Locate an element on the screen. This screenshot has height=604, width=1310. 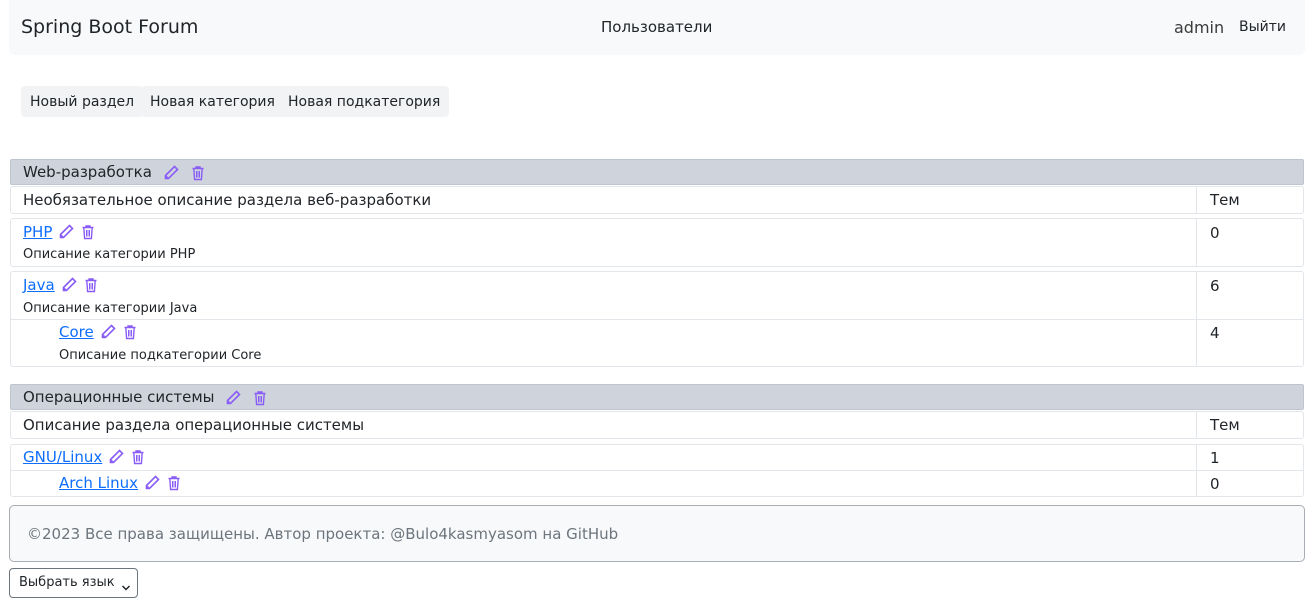
section-description: Описание раздела операционные системы is located at coordinates (194, 425).